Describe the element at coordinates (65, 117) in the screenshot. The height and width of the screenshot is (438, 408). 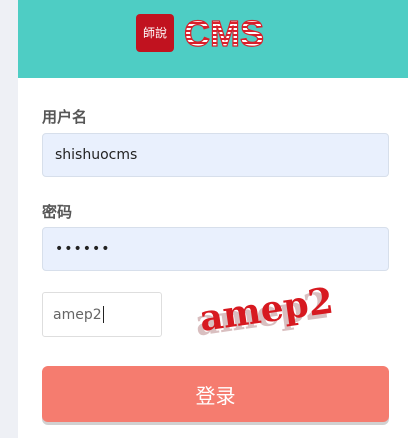
I see `username-label: 用户名` at that location.